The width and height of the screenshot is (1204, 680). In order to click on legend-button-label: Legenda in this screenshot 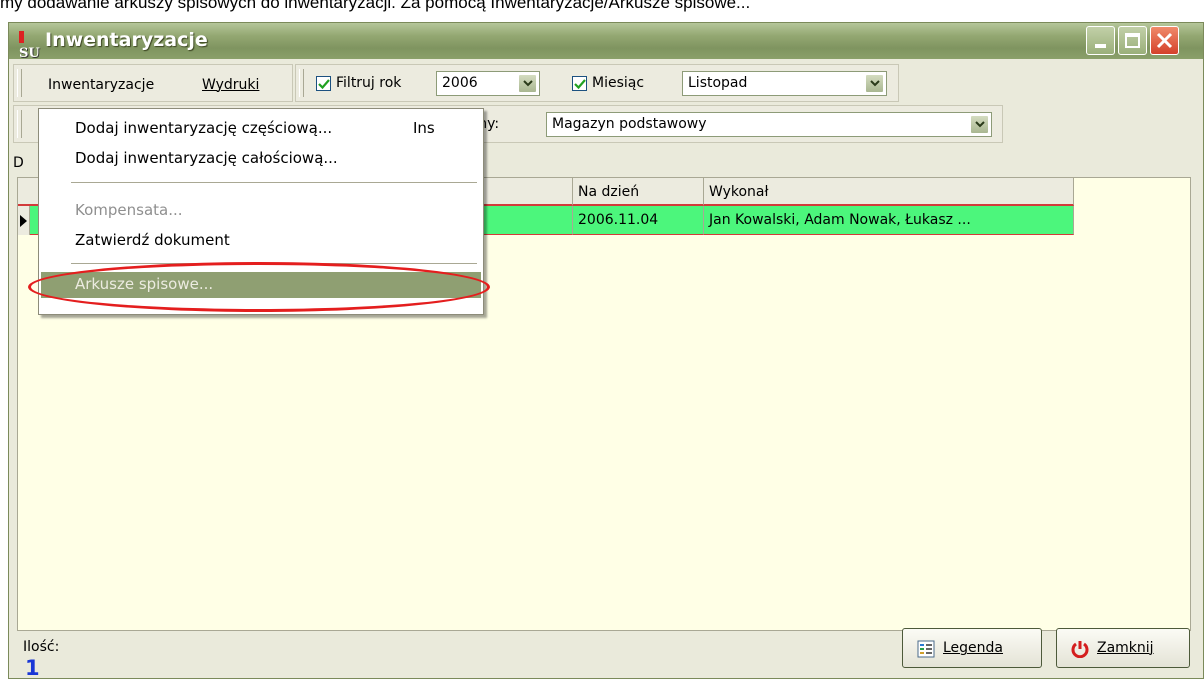, I will do `click(973, 648)`.